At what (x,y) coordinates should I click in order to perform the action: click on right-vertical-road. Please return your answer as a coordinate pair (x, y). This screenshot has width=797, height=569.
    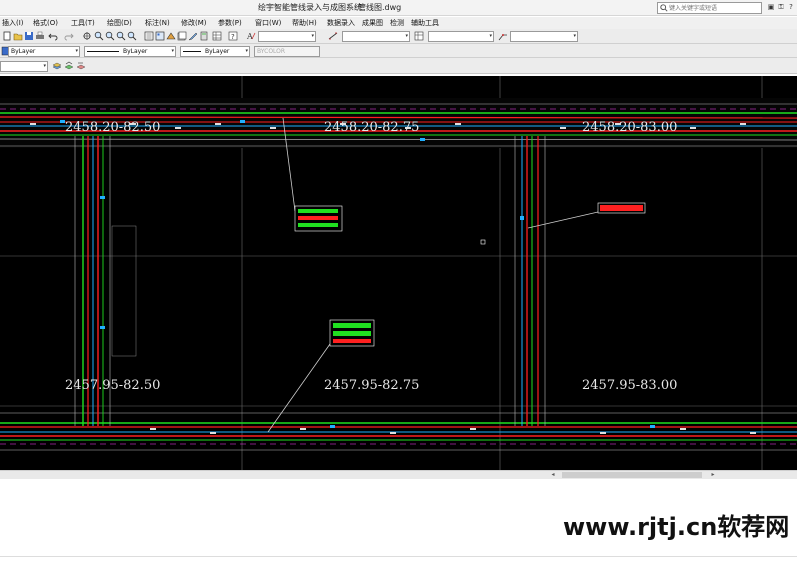
    Looking at the image, I should click on (530, 281).